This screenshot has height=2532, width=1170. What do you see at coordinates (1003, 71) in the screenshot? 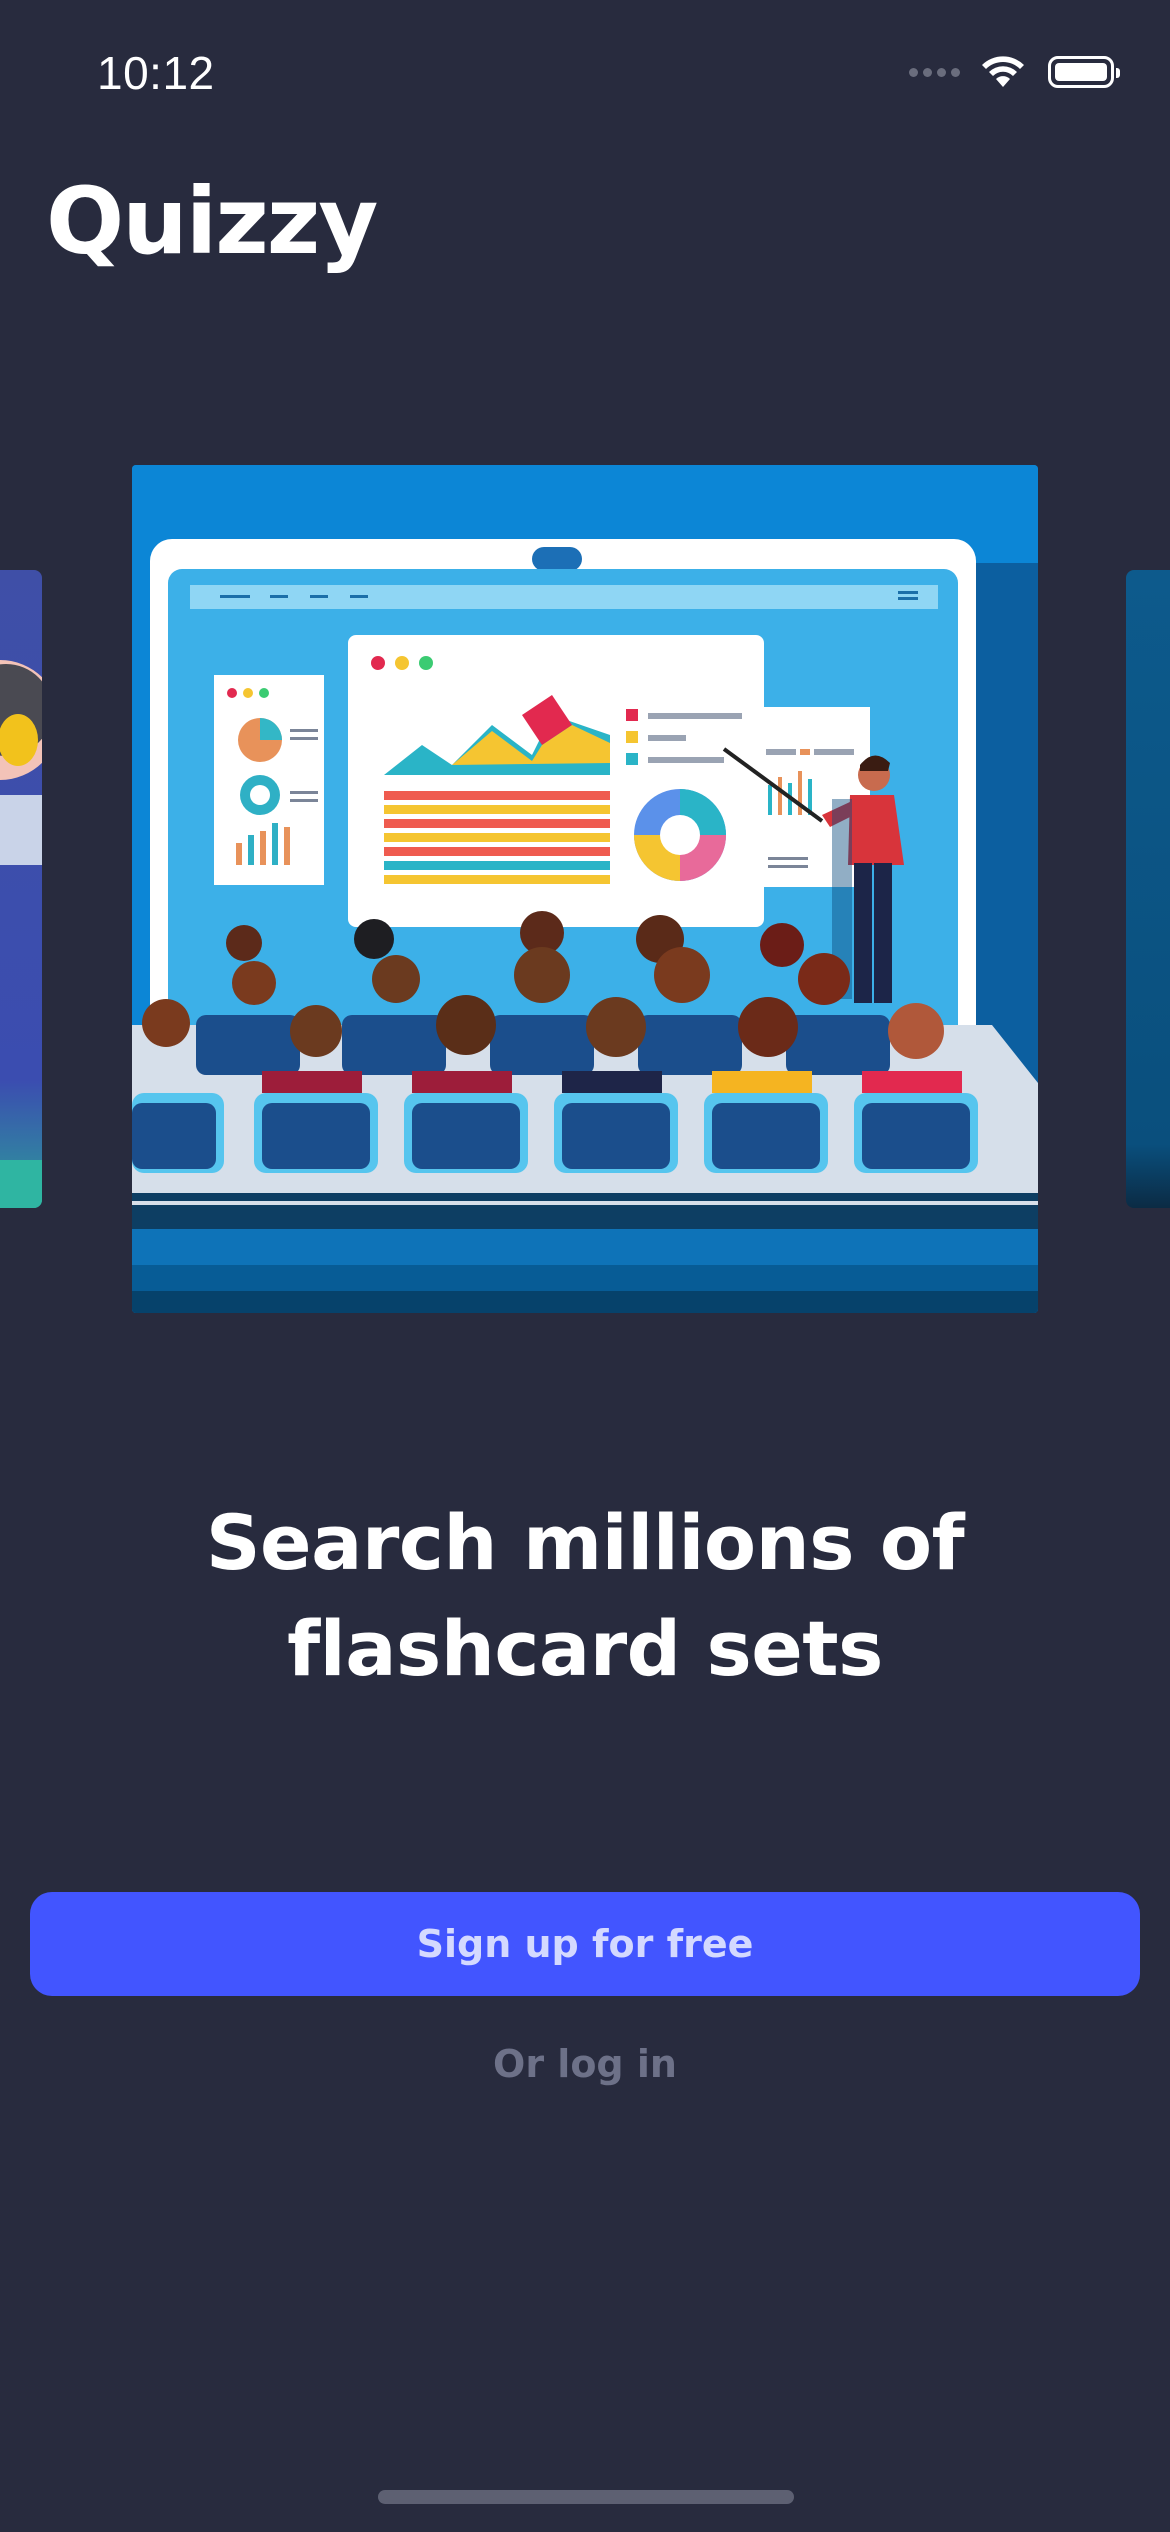
I see `wifi-icon` at bounding box center [1003, 71].